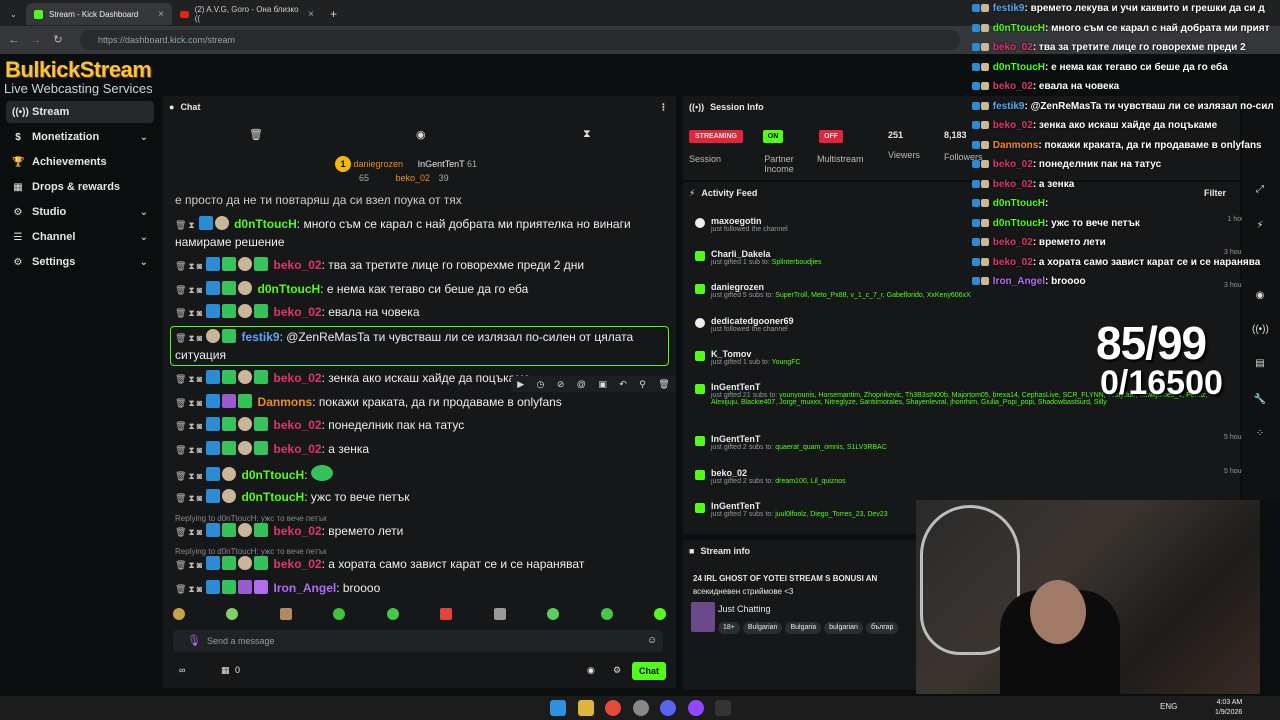 This screenshot has height=720, width=1280. What do you see at coordinates (971, 439) in the screenshot?
I see `activity-username: InGentTenT` at bounding box center [971, 439].